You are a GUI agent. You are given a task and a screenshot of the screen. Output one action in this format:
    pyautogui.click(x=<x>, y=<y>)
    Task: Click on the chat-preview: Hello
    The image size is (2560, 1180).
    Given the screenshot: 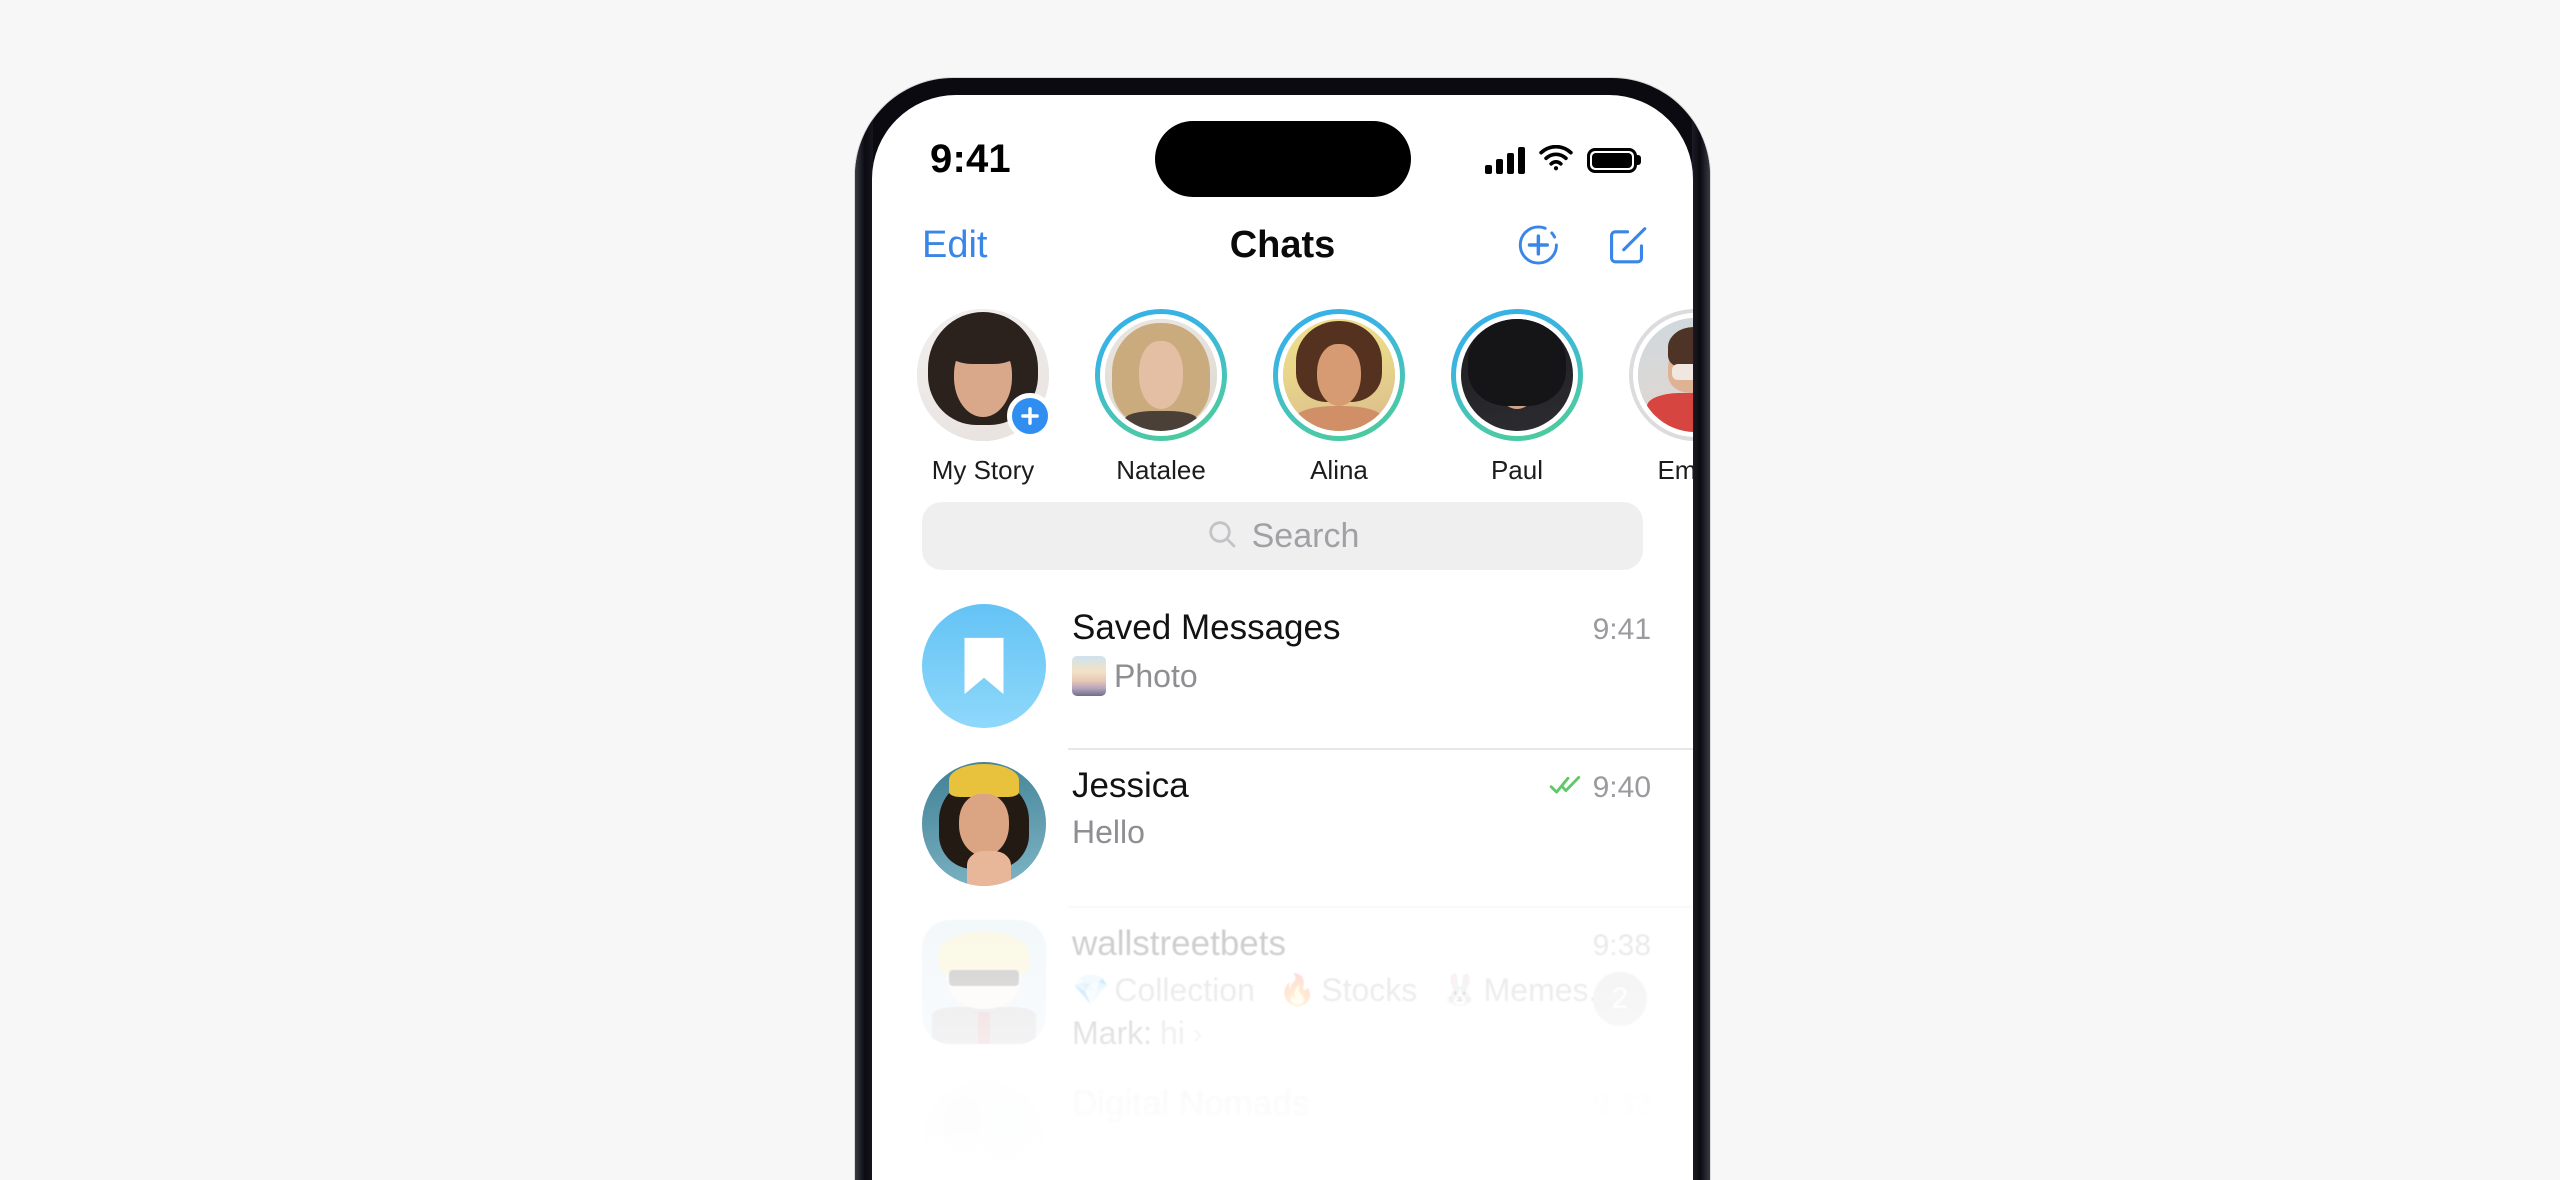 What is the action you would take?
    pyautogui.click(x=1108, y=832)
    